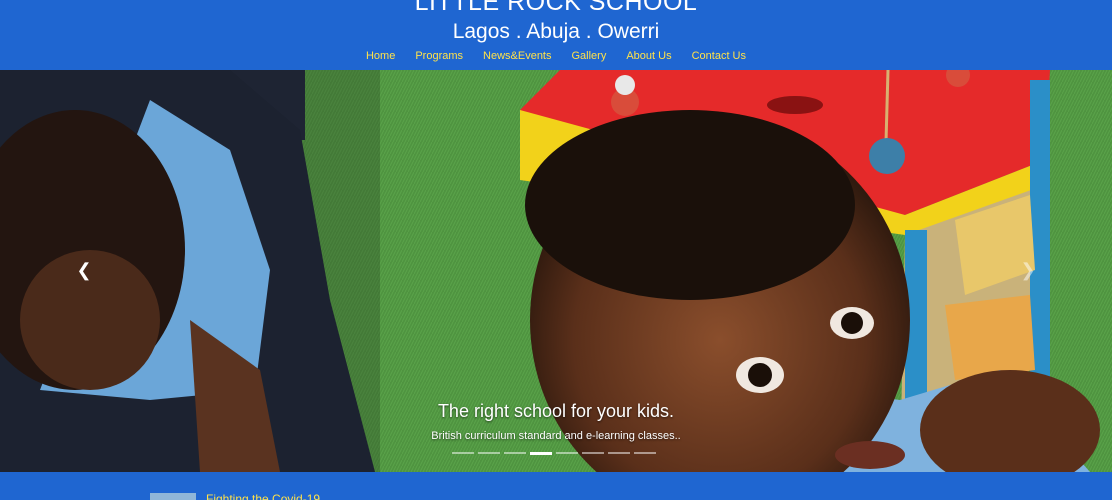 The height and width of the screenshot is (500, 1112). What do you see at coordinates (556, 31) in the screenshot?
I see `site-tagline: Lagos . Abuja . Owerri` at bounding box center [556, 31].